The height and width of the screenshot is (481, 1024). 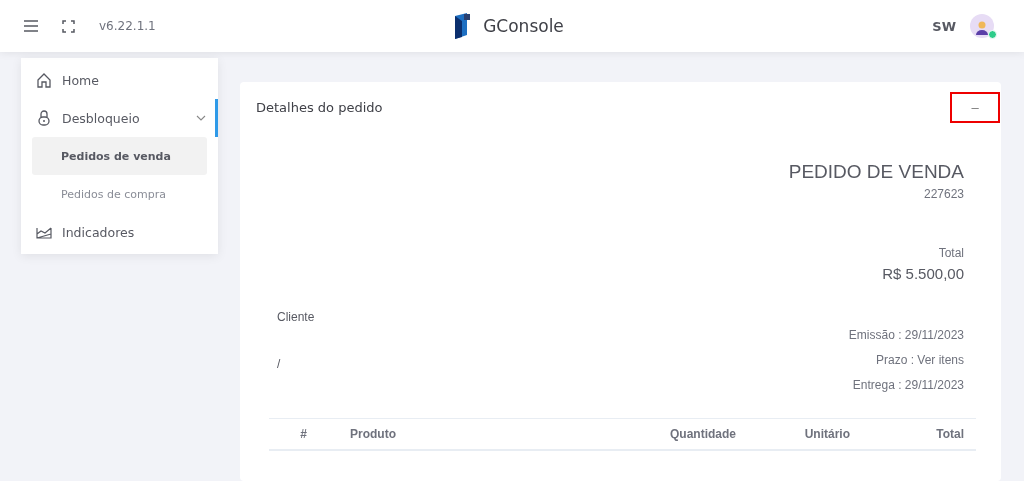 I want to click on total-label: Total, so click(x=951, y=253).